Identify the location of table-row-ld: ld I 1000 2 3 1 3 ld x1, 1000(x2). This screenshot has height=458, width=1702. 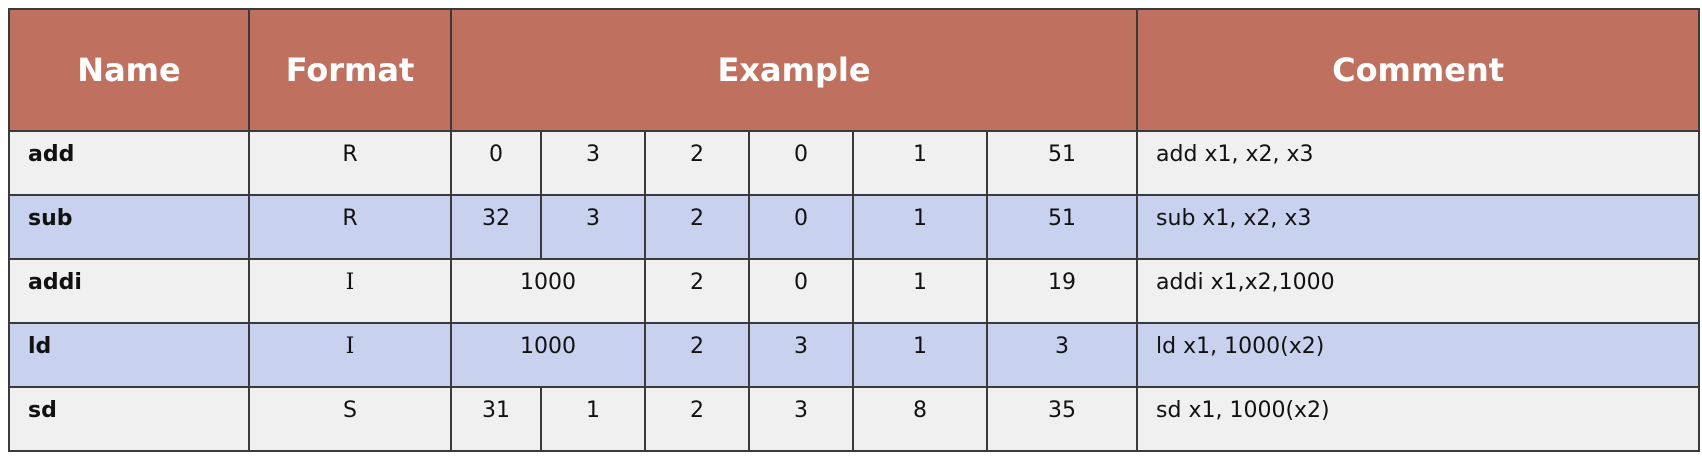
(854, 355).